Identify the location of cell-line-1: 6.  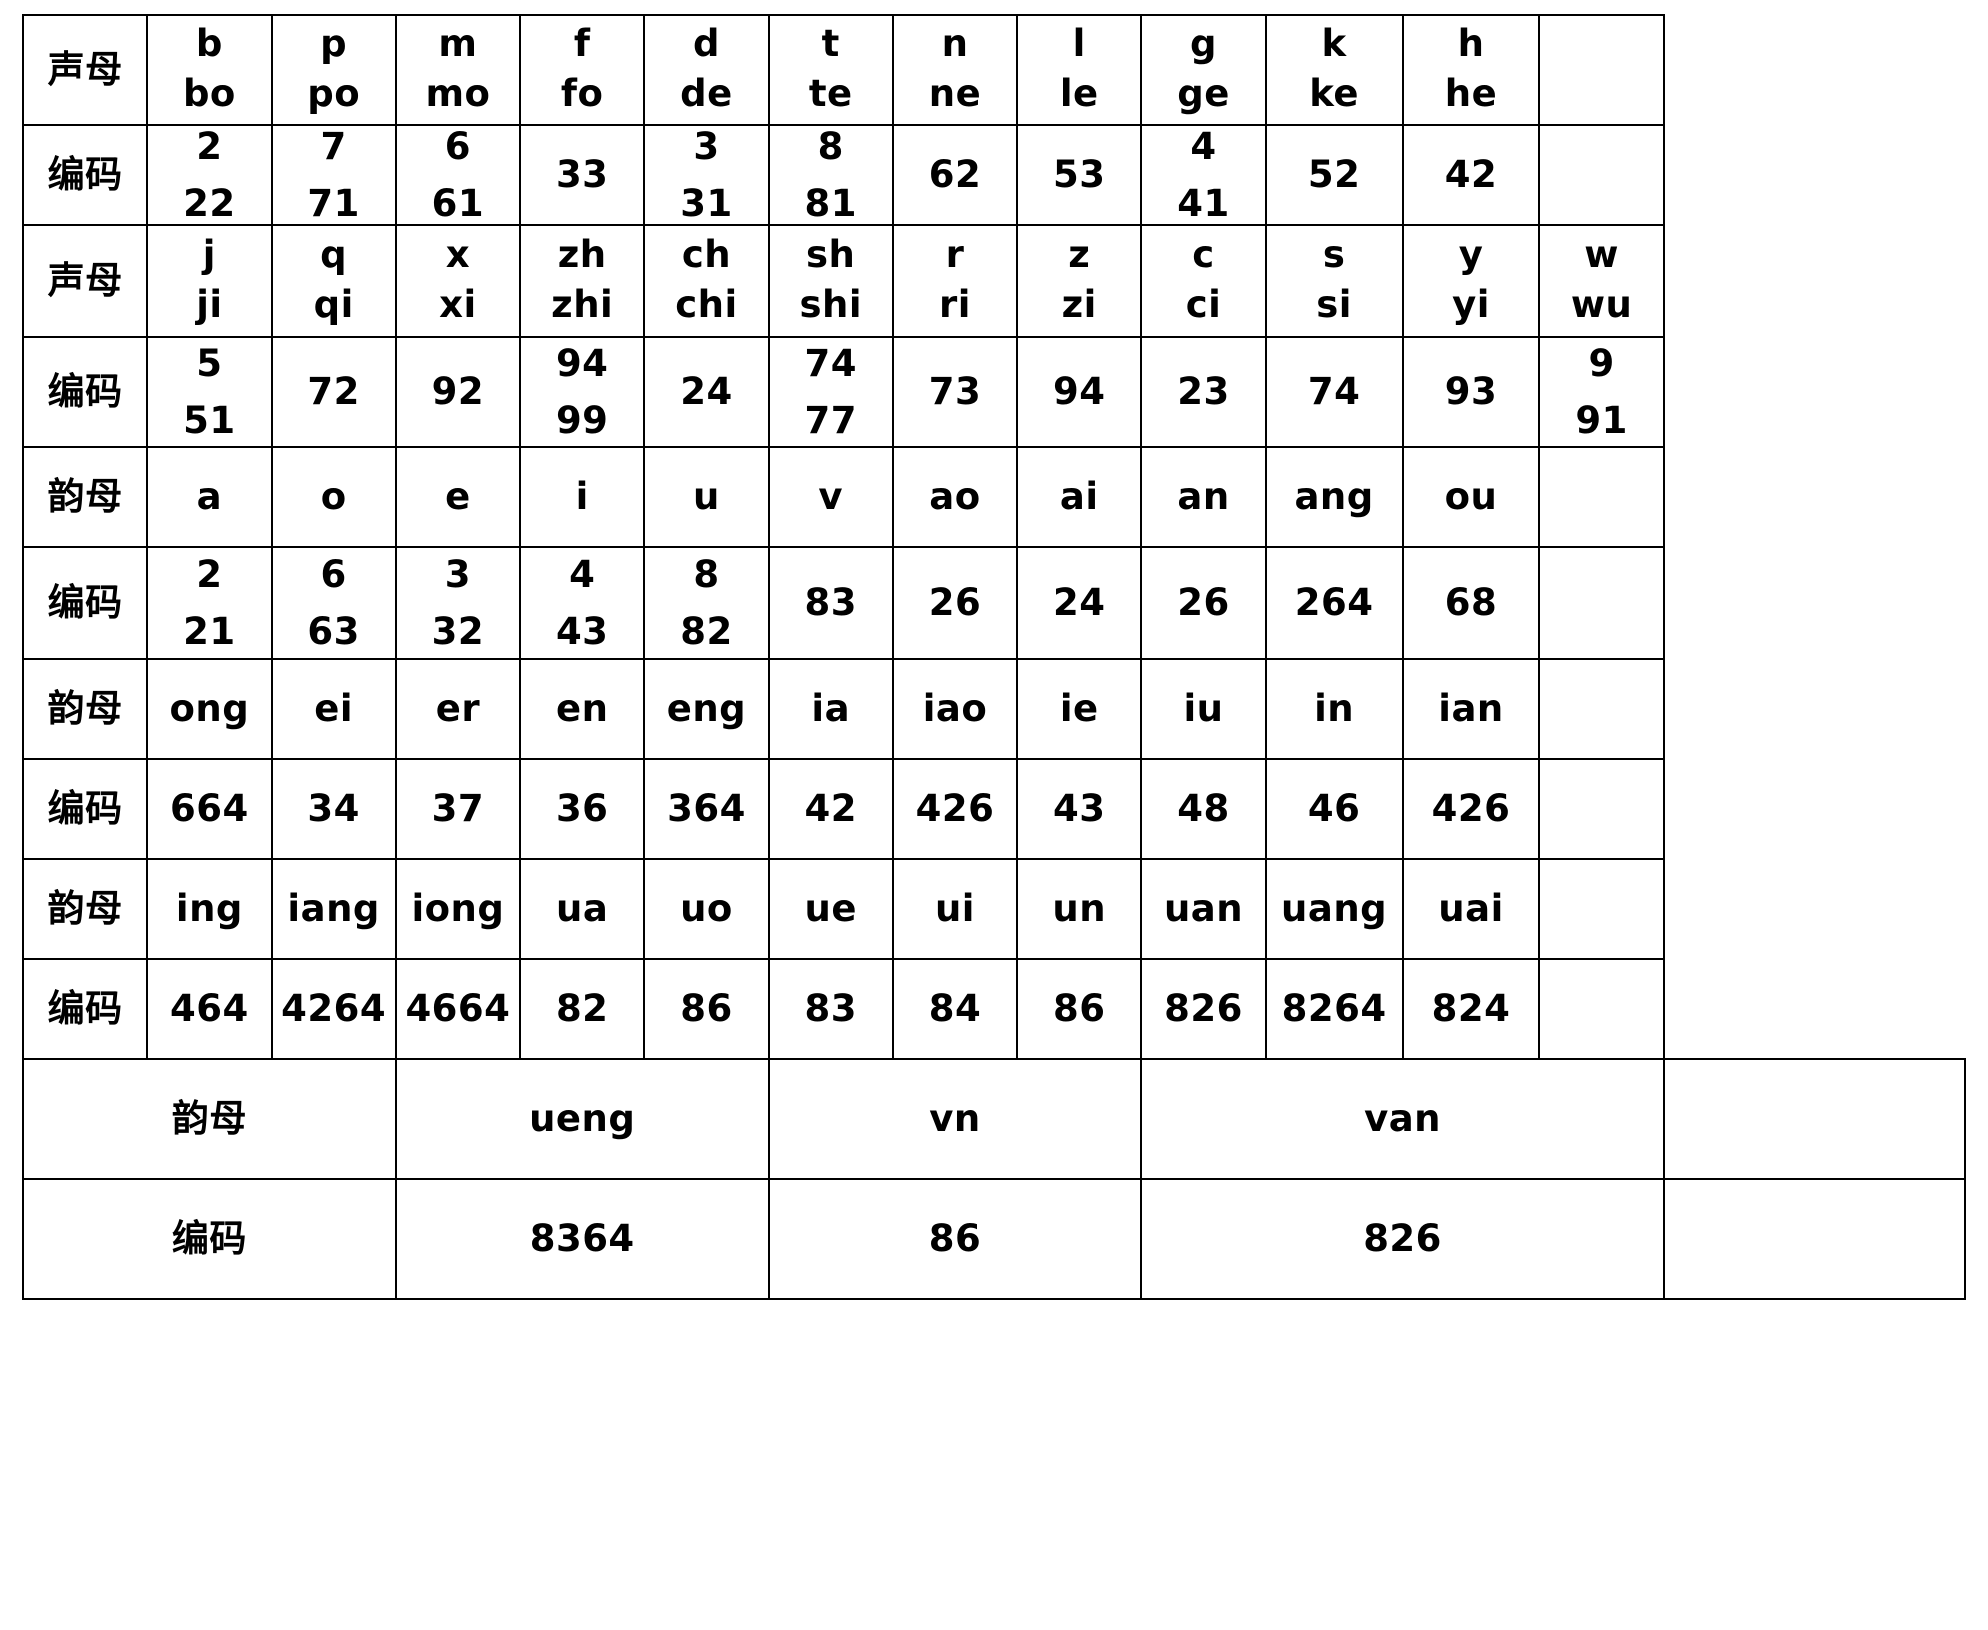
(333, 574).